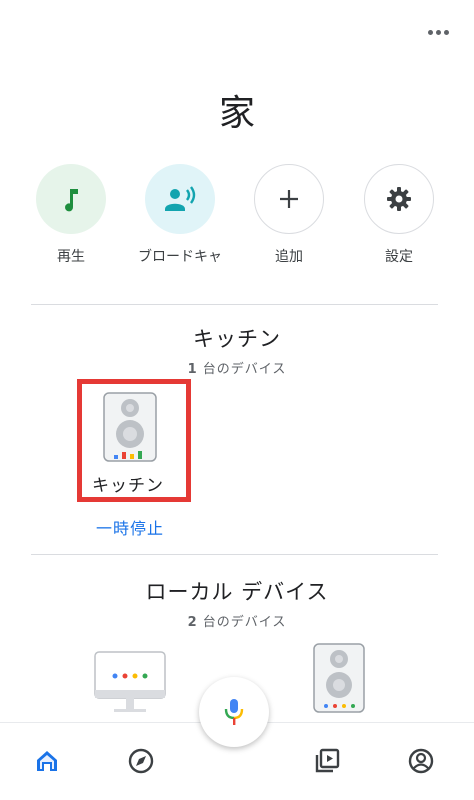  What do you see at coordinates (128, 486) in the screenshot?
I see `device-name-kitchen: キッチン` at bounding box center [128, 486].